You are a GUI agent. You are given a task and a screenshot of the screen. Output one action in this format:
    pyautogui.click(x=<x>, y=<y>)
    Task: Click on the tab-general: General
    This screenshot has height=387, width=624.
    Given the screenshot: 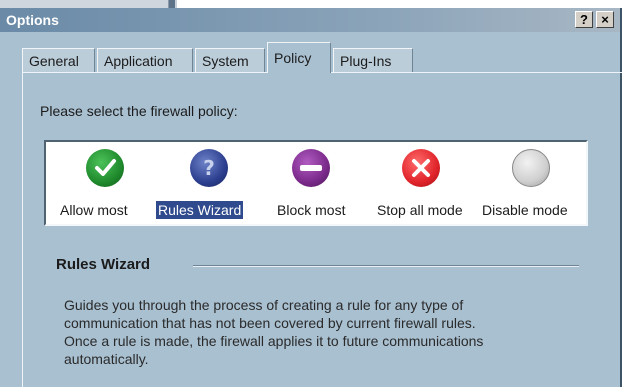 What is the action you would take?
    pyautogui.click(x=58, y=60)
    